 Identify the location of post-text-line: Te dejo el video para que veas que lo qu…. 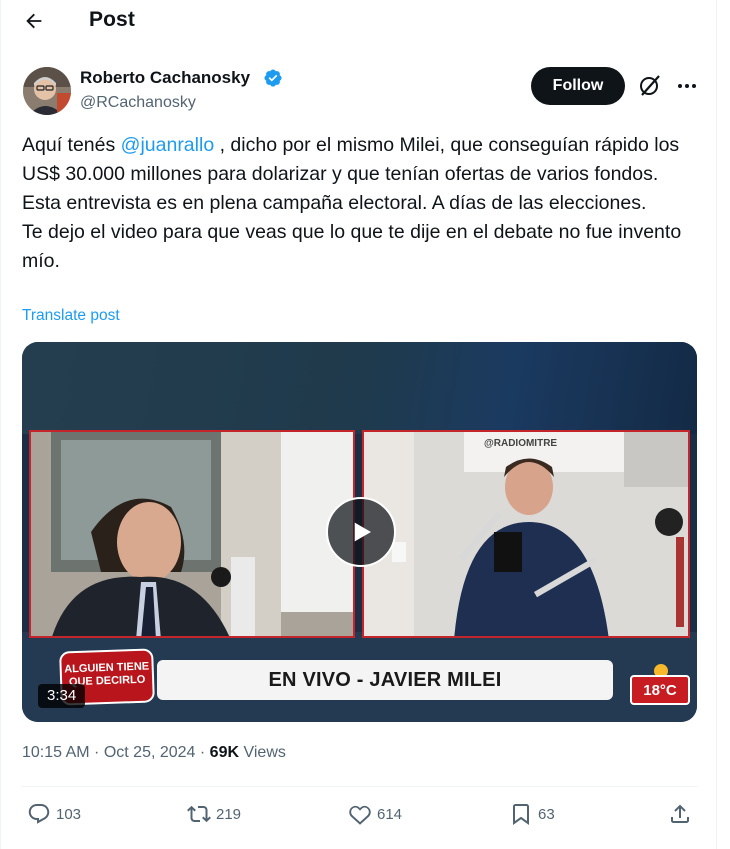
(352, 246).